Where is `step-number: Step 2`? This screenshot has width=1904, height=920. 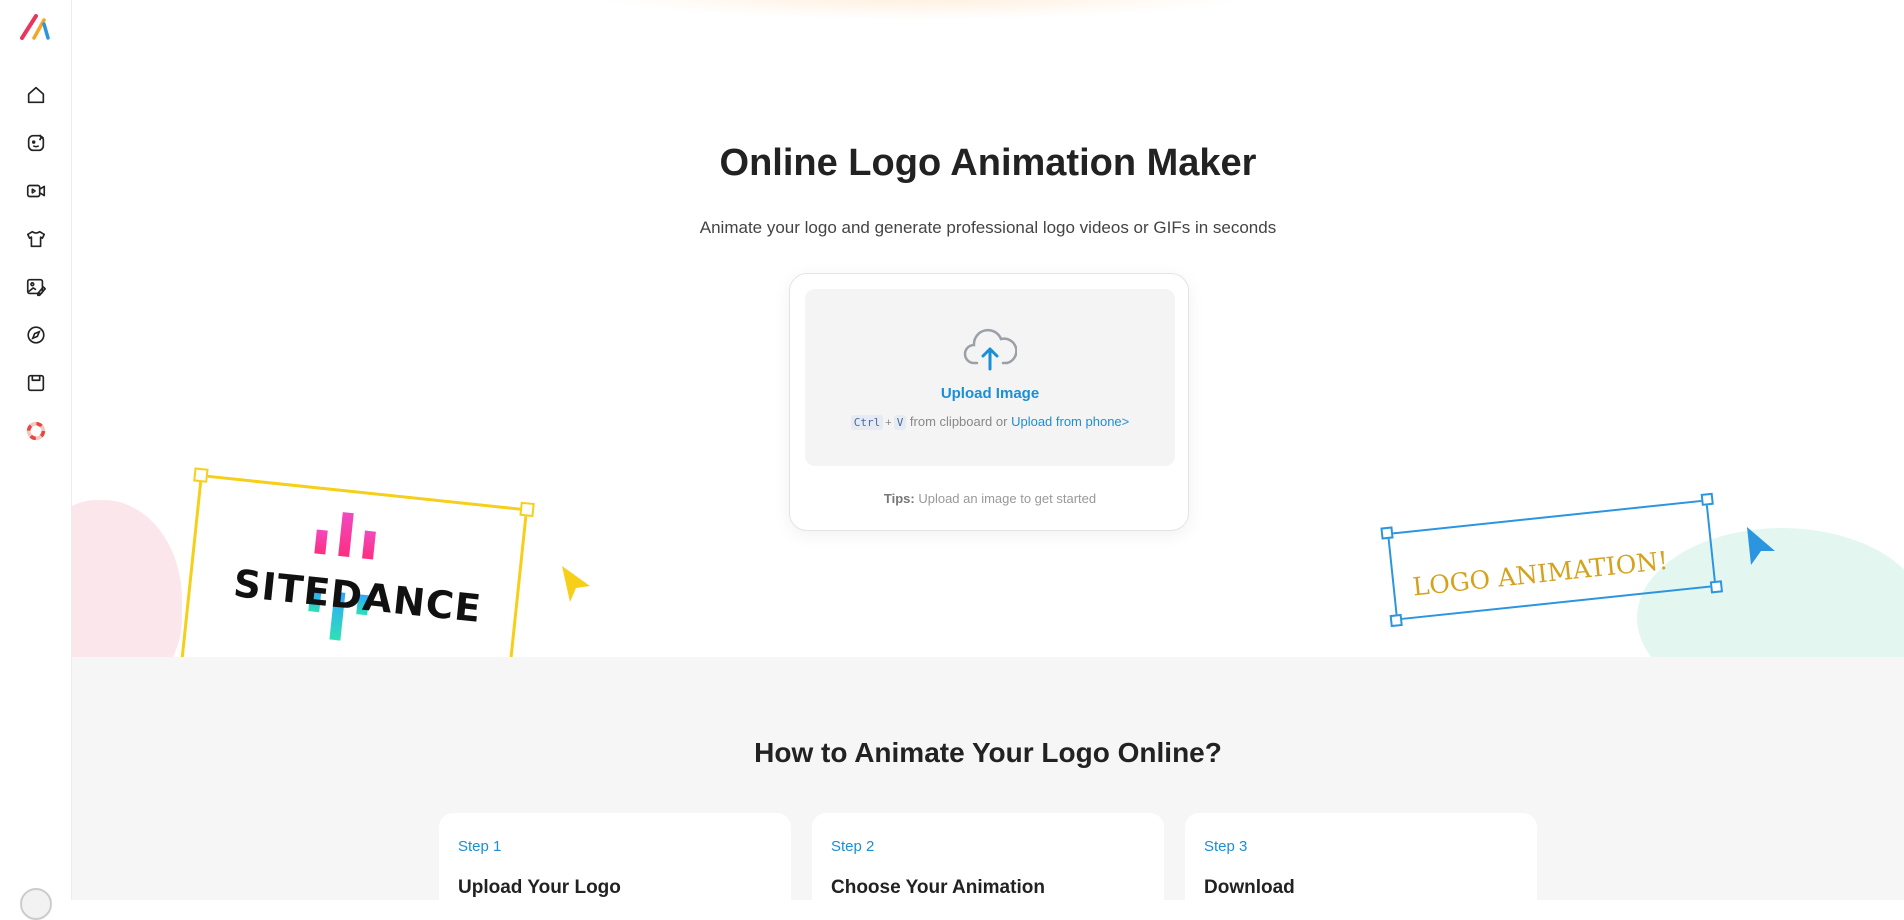 step-number: Step 2 is located at coordinates (853, 846).